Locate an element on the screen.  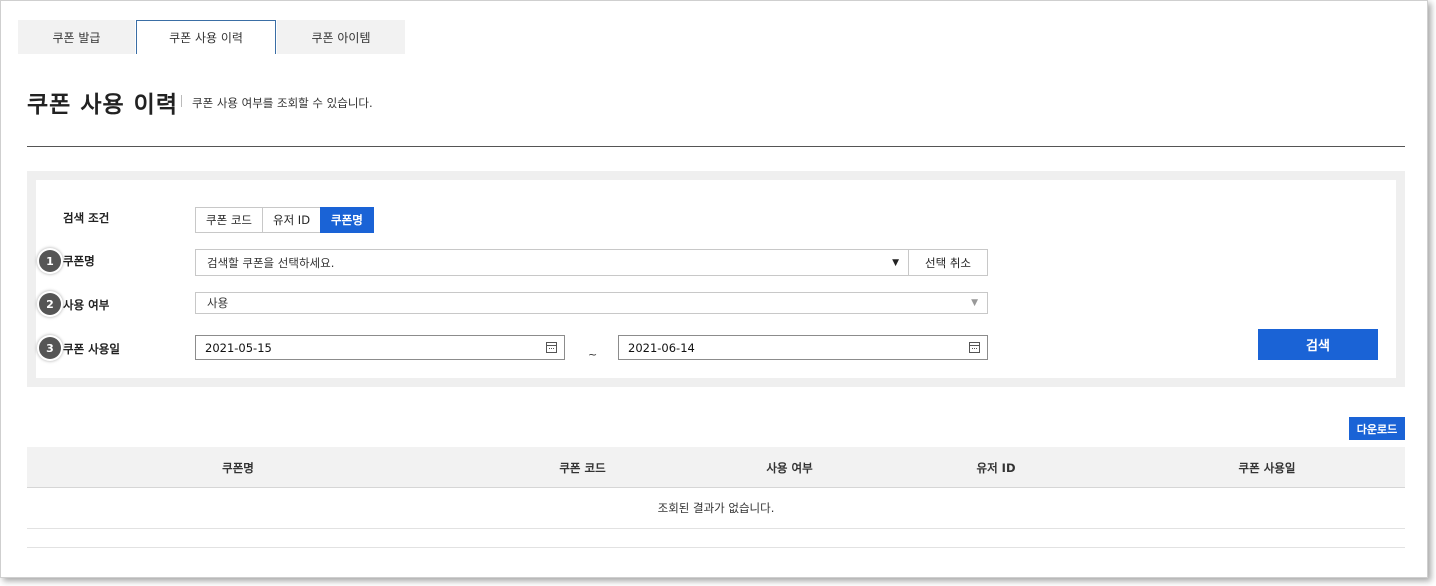
step-badge-2: 2 is located at coordinates (50, 304).